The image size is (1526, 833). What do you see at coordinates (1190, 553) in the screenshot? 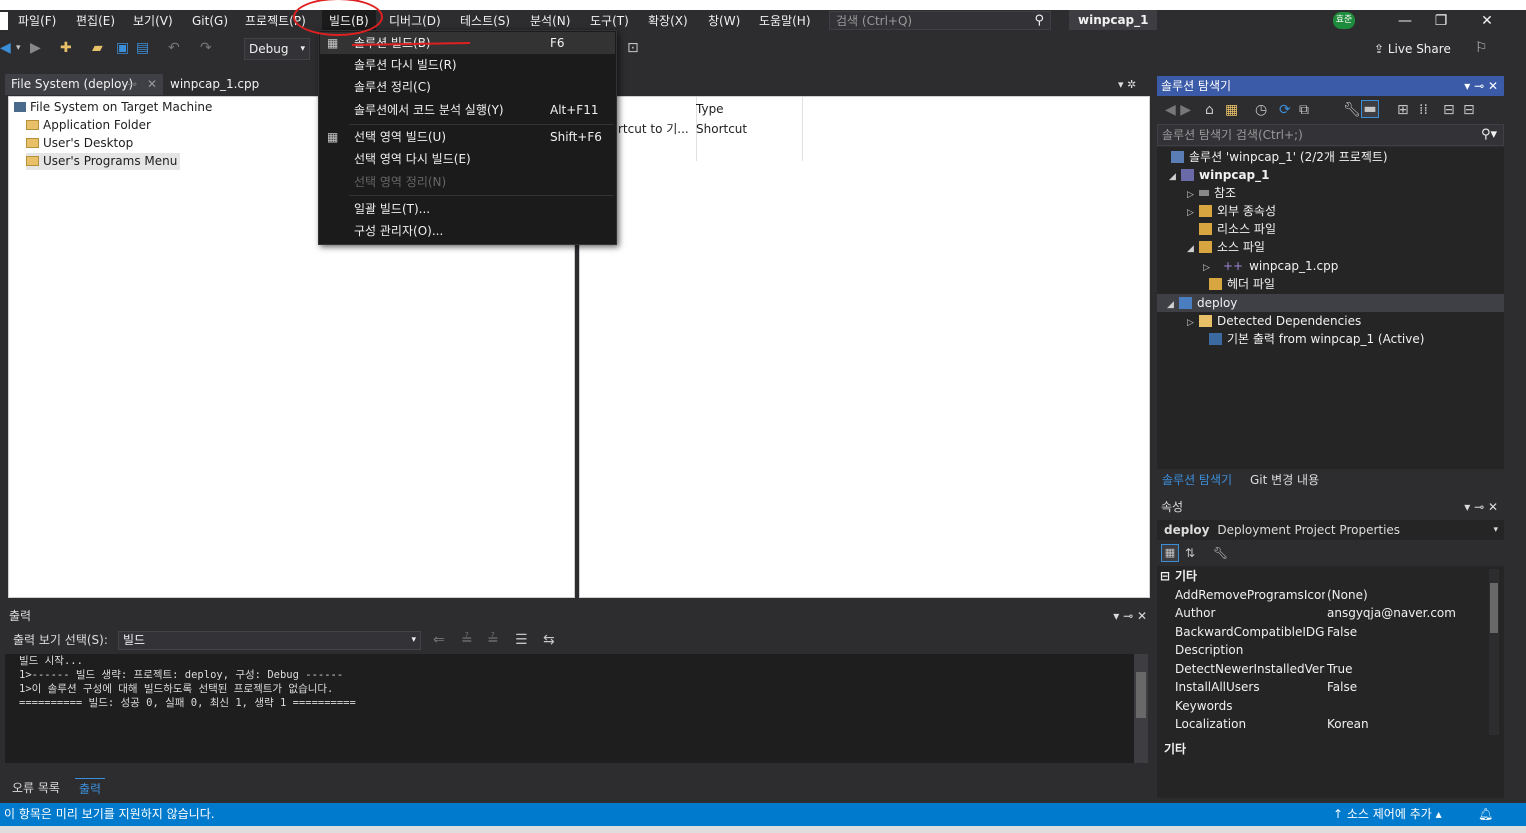
I see `alphabetical-icon: ⇅` at bounding box center [1190, 553].